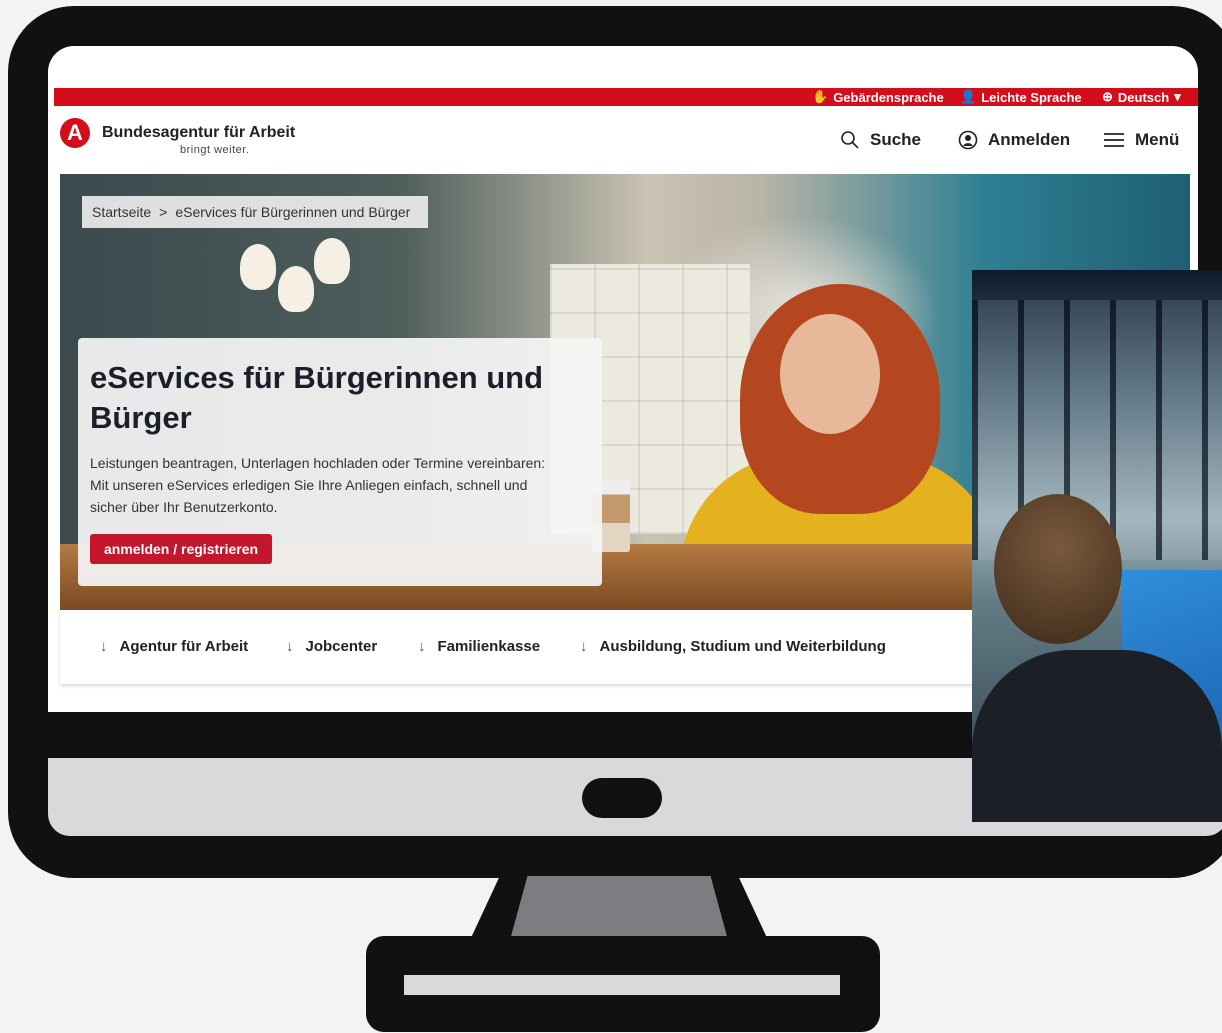 This screenshot has height=1033, width=1222. Describe the element at coordinates (121, 212) in the screenshot. I see `breadcrumb-home-link: Startseite` at that location.